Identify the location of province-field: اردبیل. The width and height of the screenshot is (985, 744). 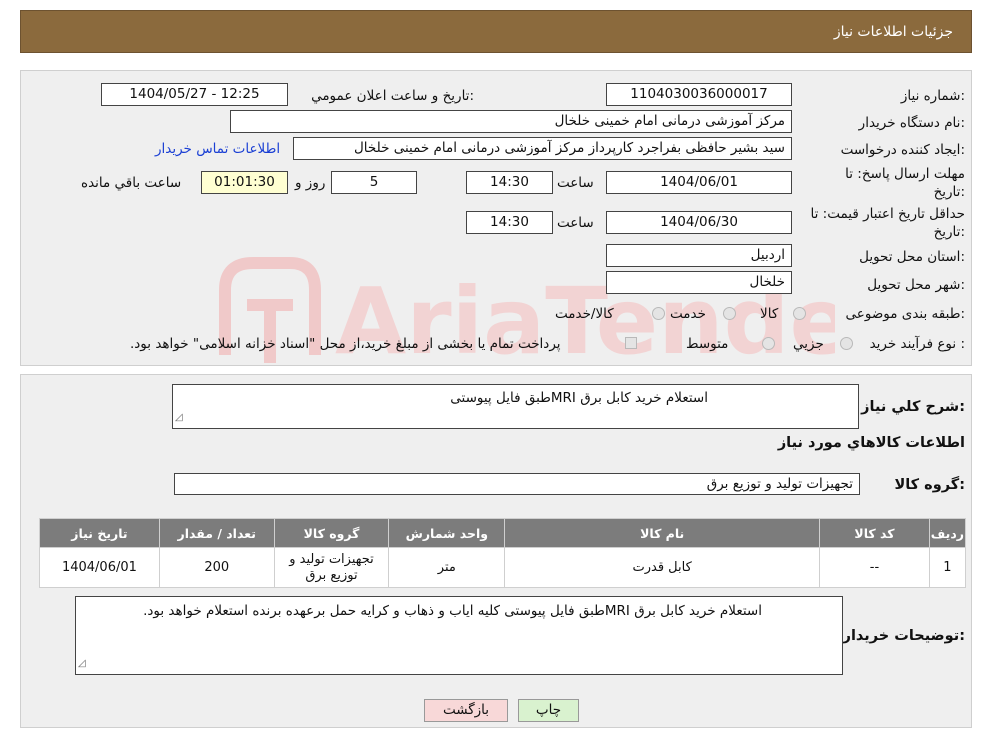
(699, 255).